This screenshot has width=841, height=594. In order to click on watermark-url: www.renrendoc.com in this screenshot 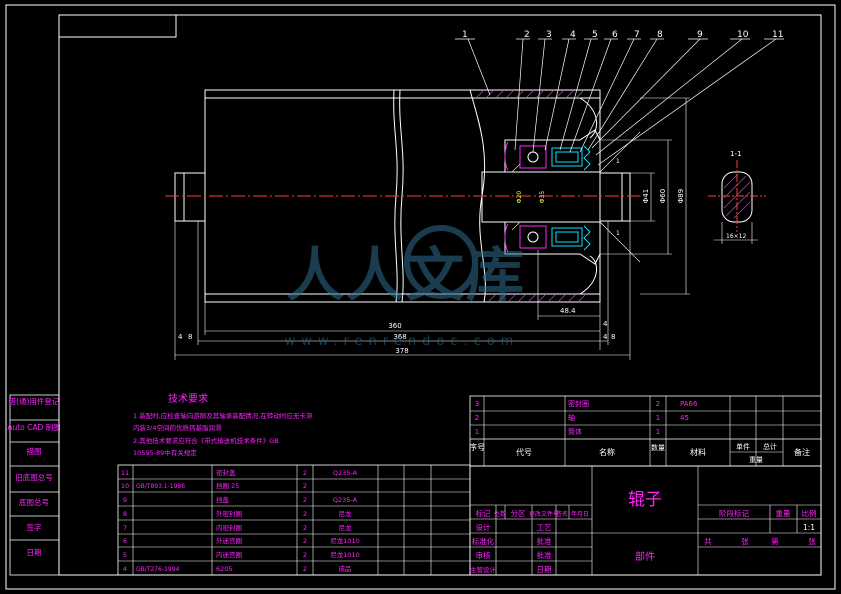, I will do `click(402, 341)`.